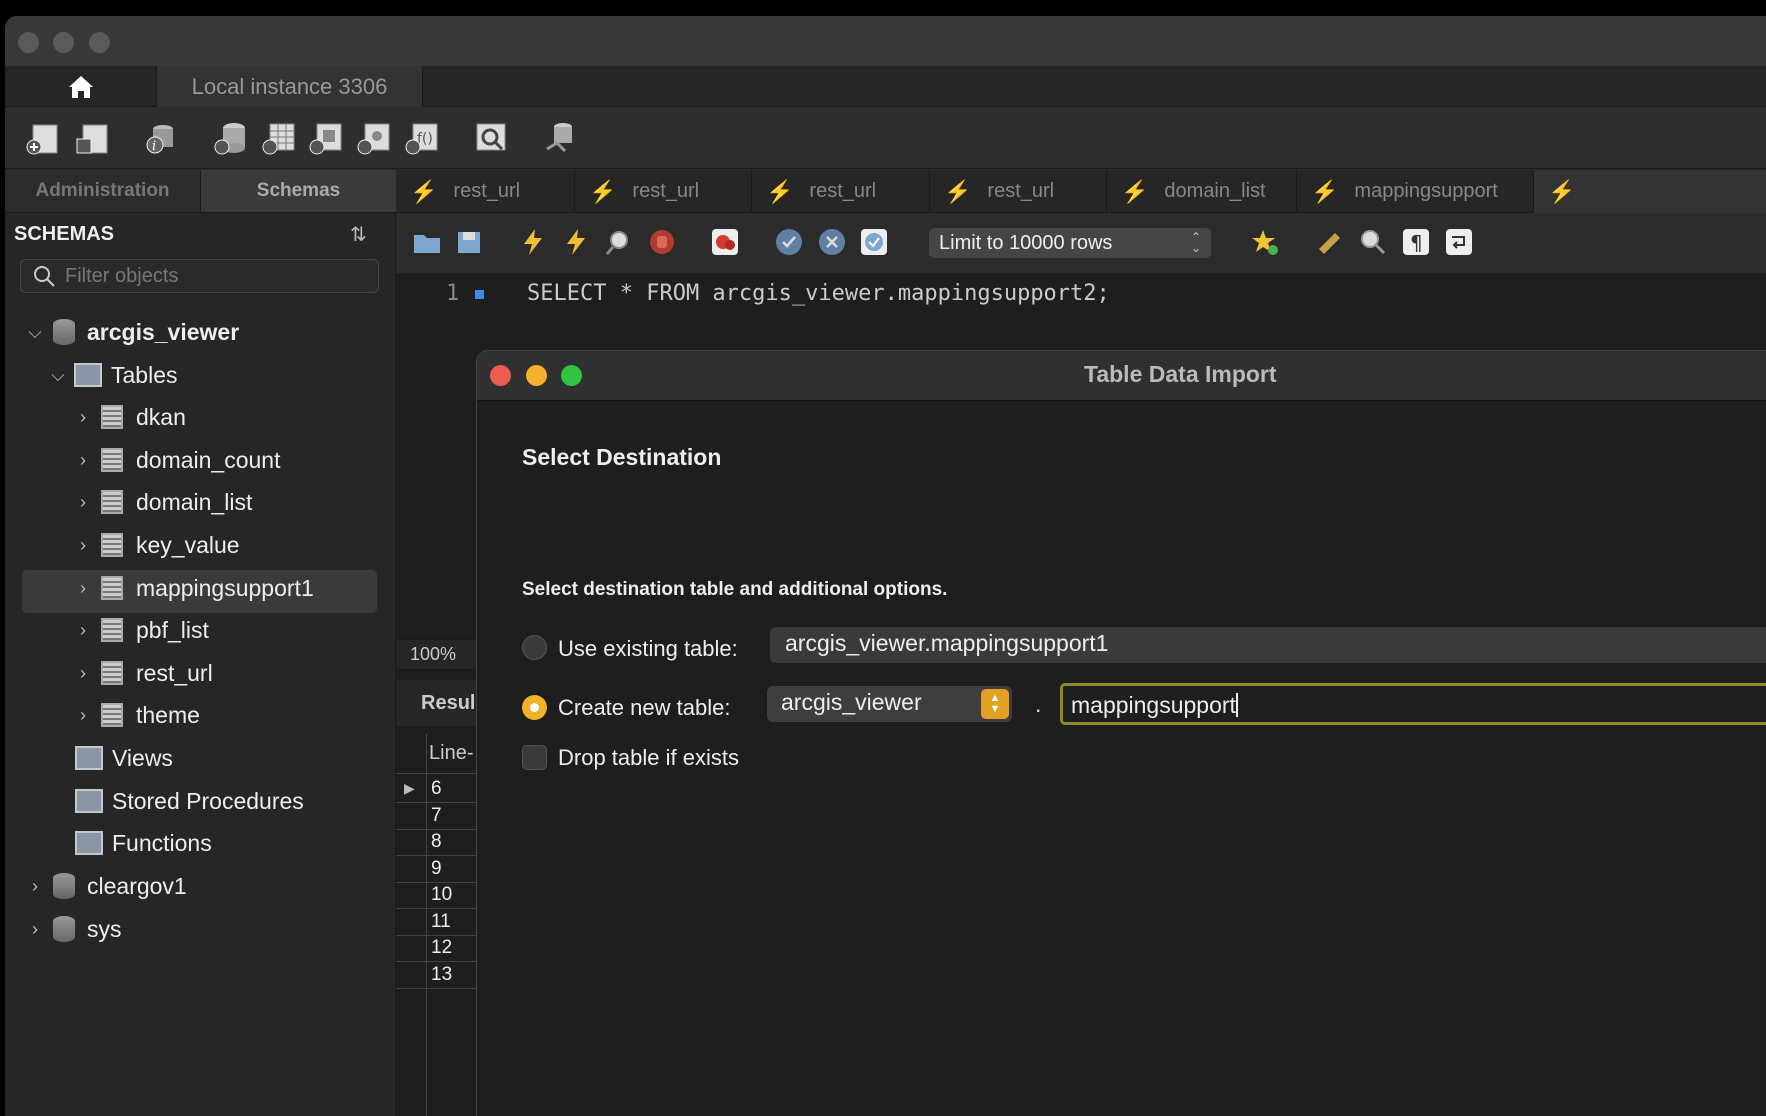 This screenshot has height=1116, width=1766. I want to click on inspector-icon: i, so click(161, 138).